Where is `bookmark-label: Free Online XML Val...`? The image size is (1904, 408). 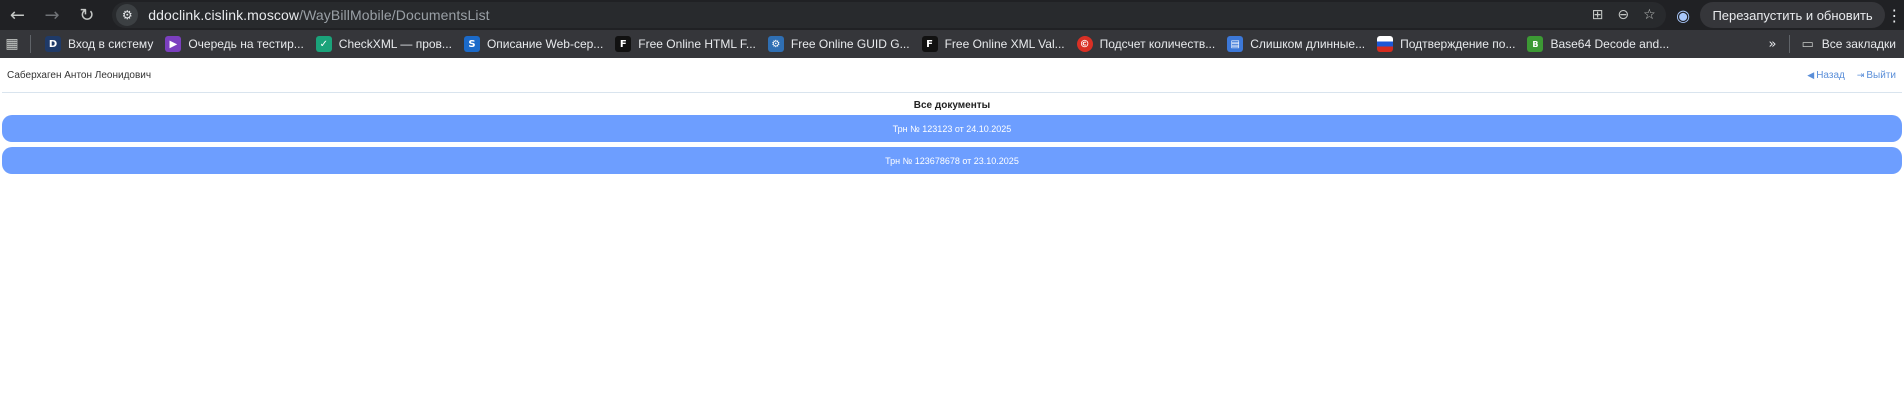
bookmark-label: Free Online XML Val... is located at coordinates (1004, 44).